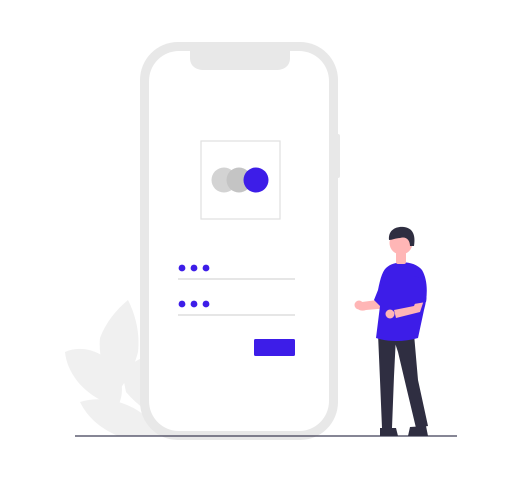  What do you see at coordinates (391, 331) in the screenshot?
I see `person-figure` at bounding box center [391, 331].